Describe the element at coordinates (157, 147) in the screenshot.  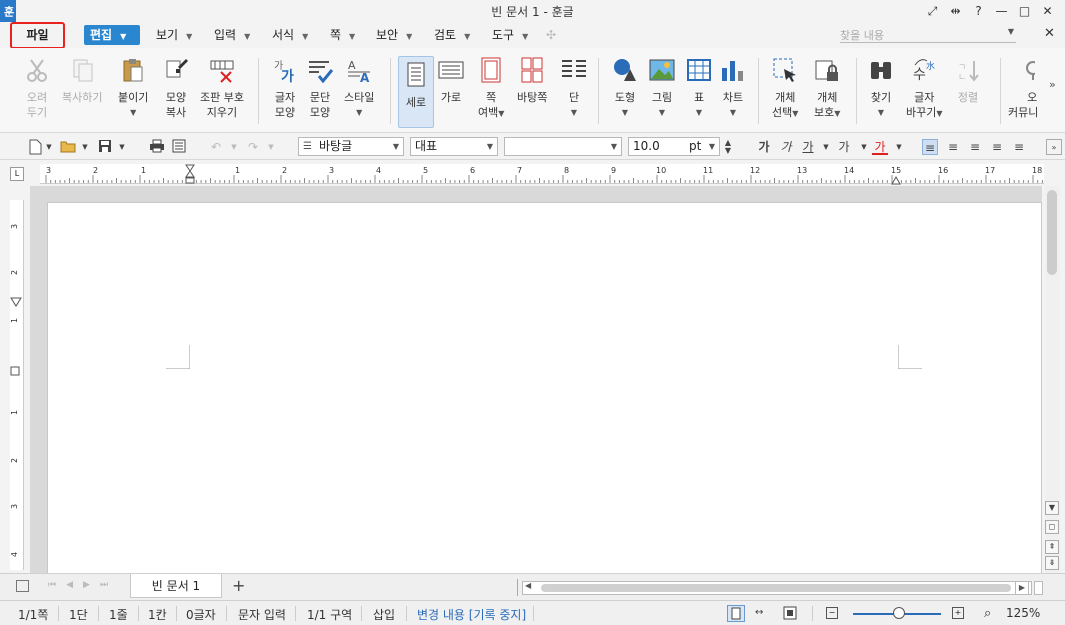
I see `print-icon` at that location.